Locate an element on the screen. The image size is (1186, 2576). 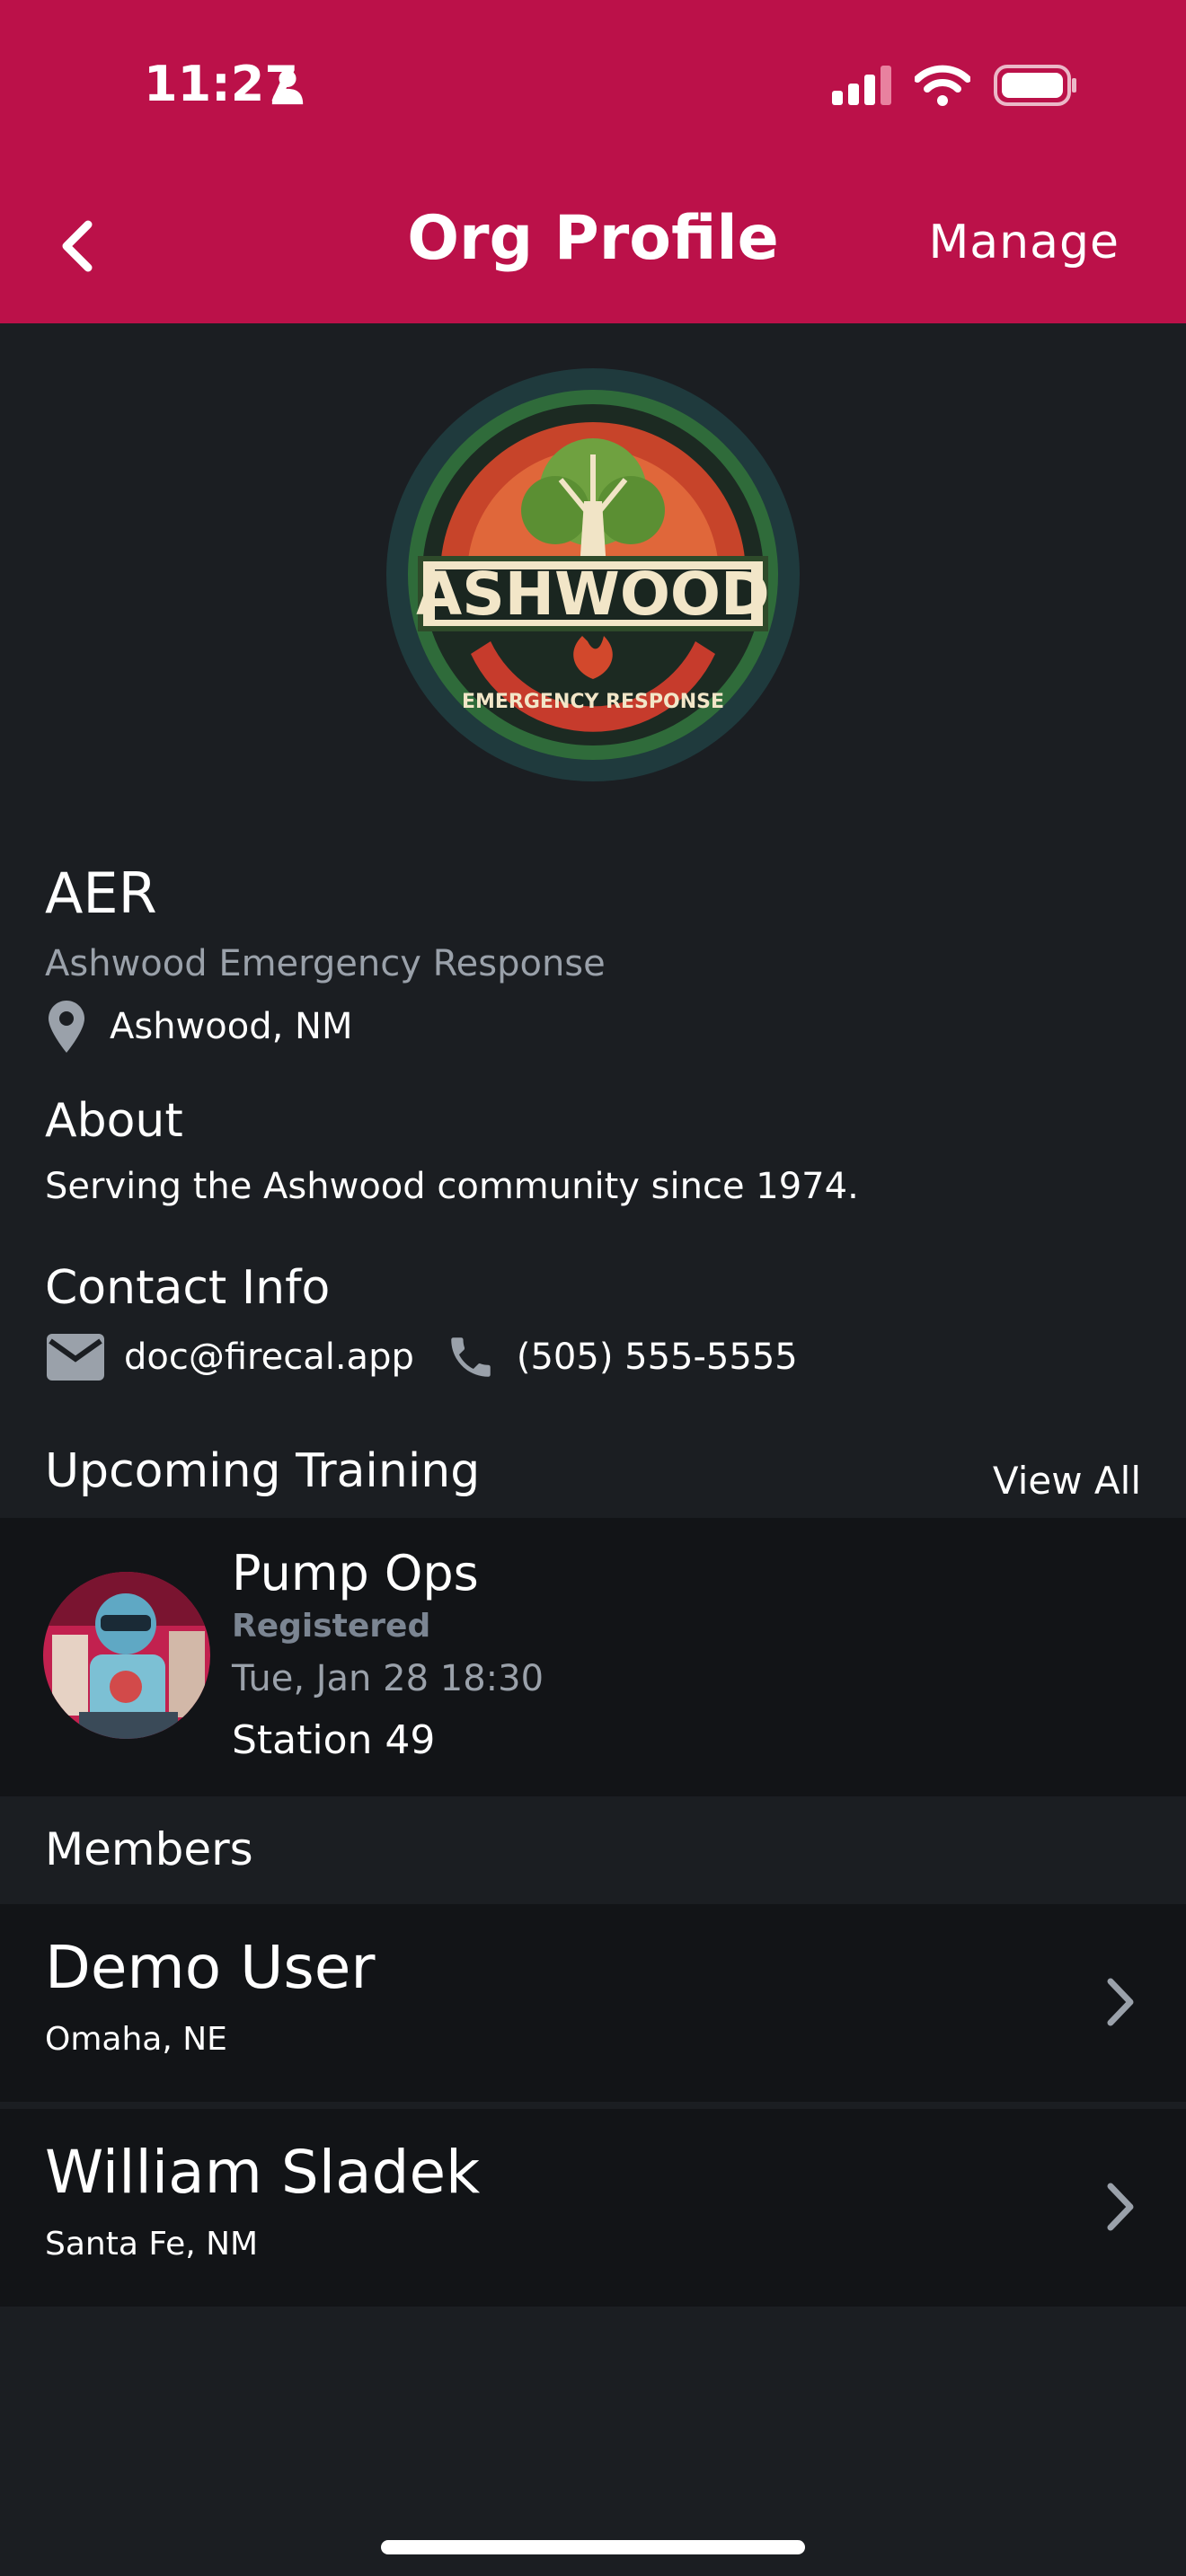
logo-wordmark: ASHWOOD is located at coordinates (593, 594).